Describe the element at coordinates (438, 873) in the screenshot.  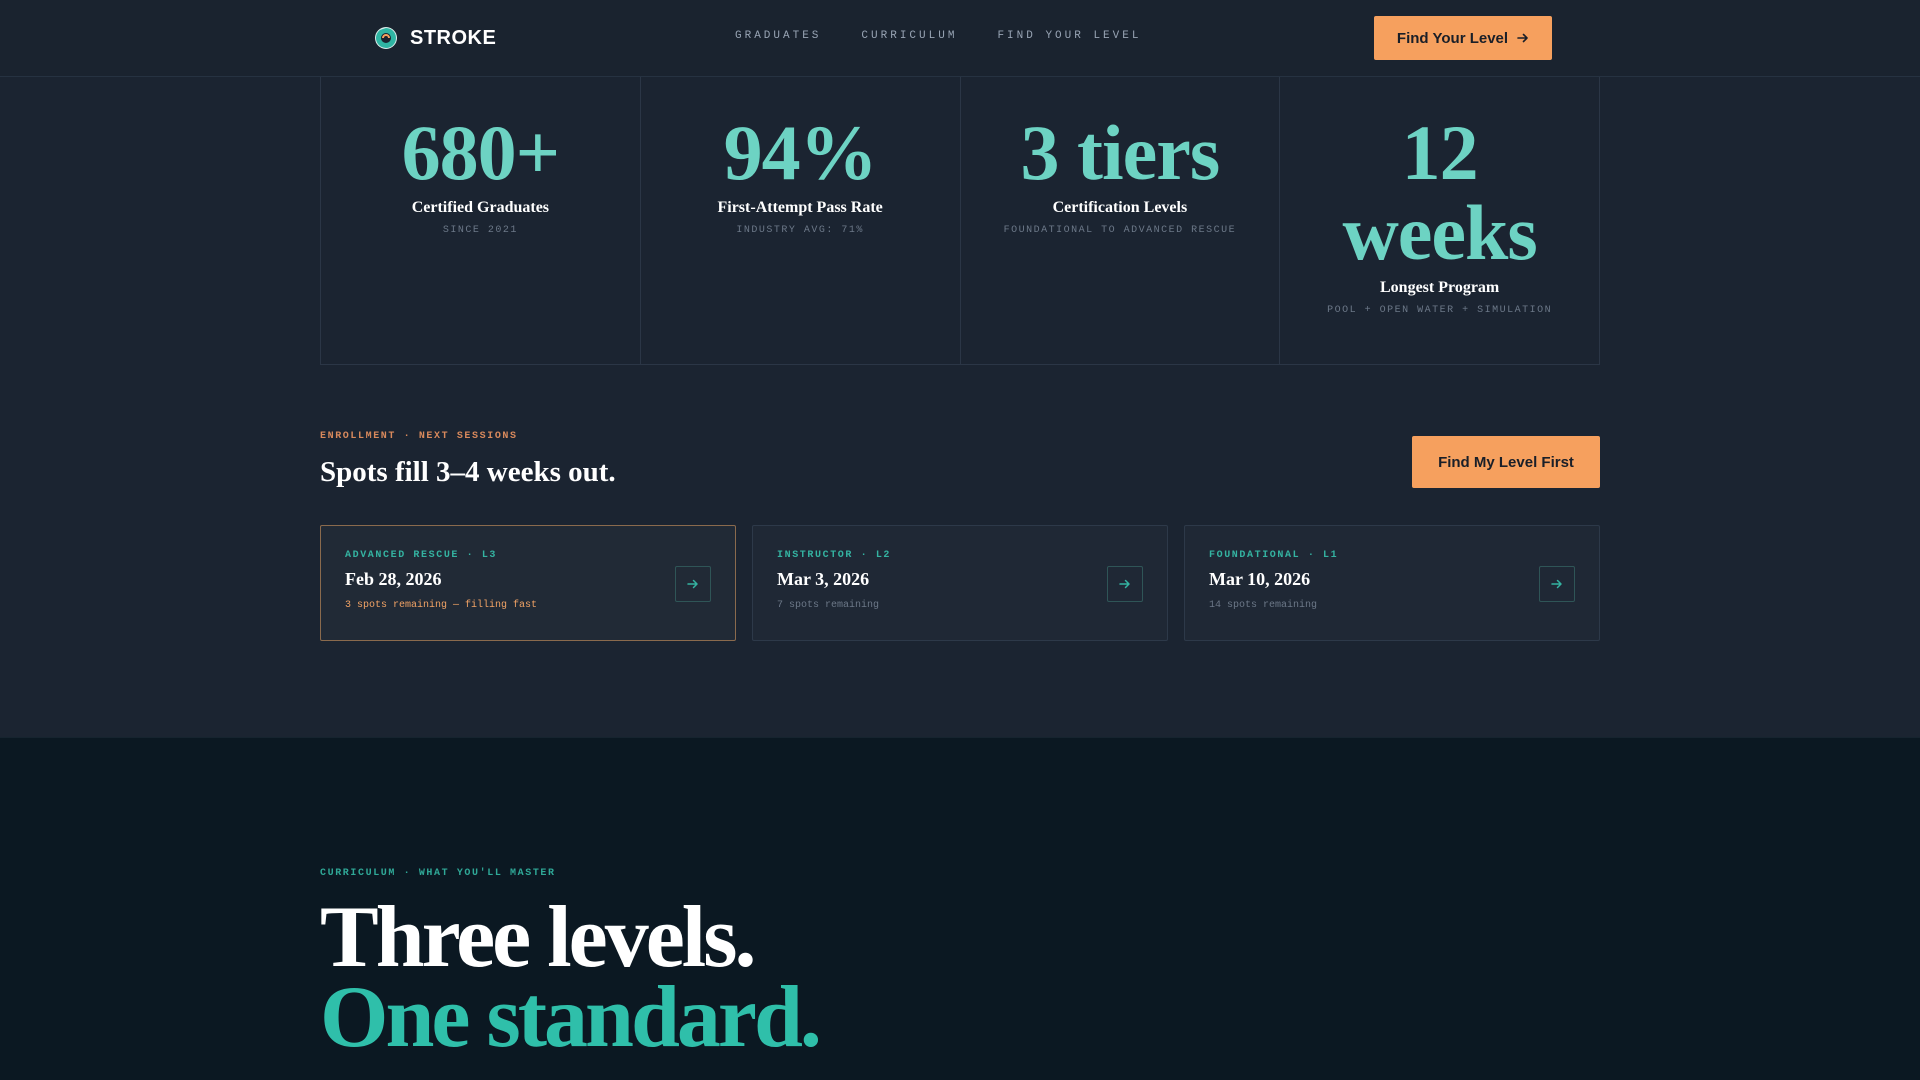
I see `curriculum-eyebrow: CURRICULUM · WHAT YOU'LL MASTER` at that location.